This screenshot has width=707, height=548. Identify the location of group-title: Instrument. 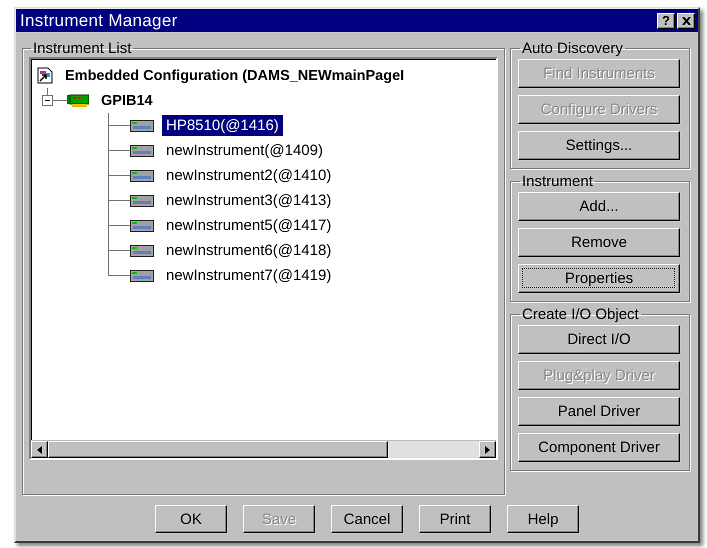
(557, 181).